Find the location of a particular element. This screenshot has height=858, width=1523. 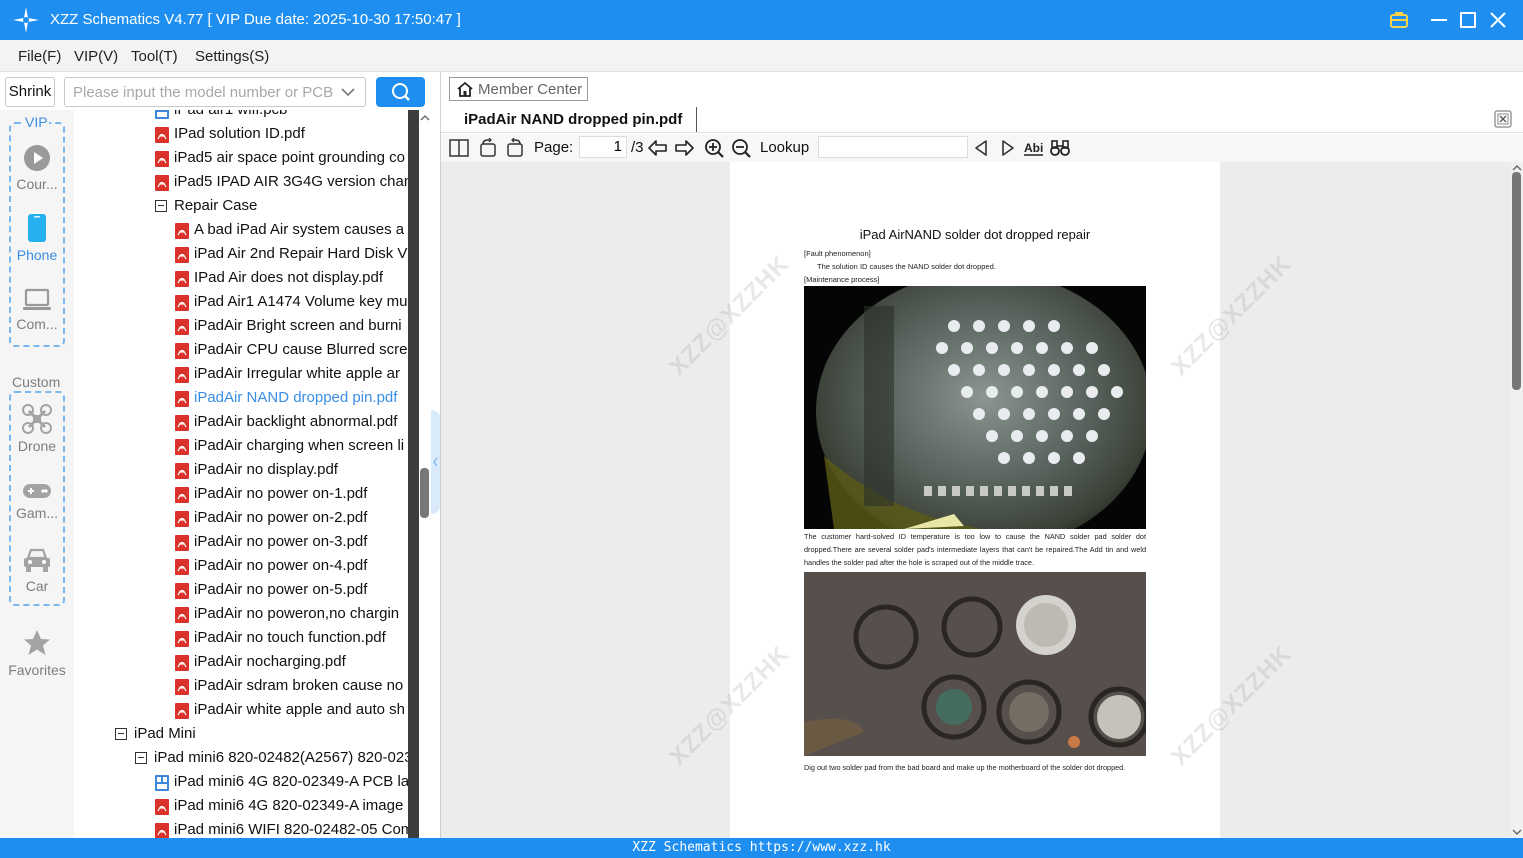

tree-file: iPad Air 2nd Repair Hard Disk V is located at coordinates (291, 255).